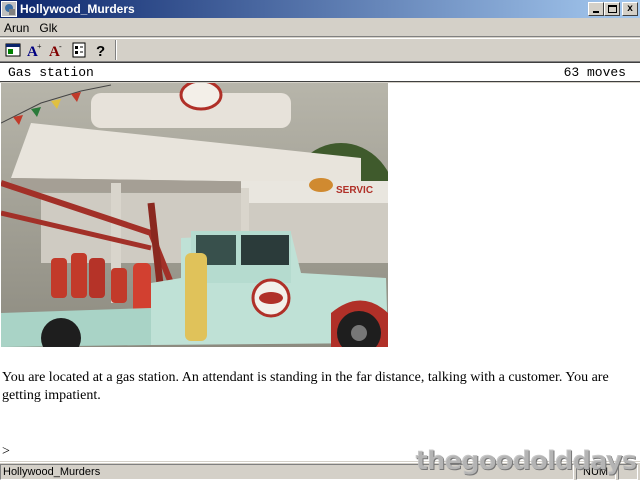  I want to click on window-icon, so click(13, 50).